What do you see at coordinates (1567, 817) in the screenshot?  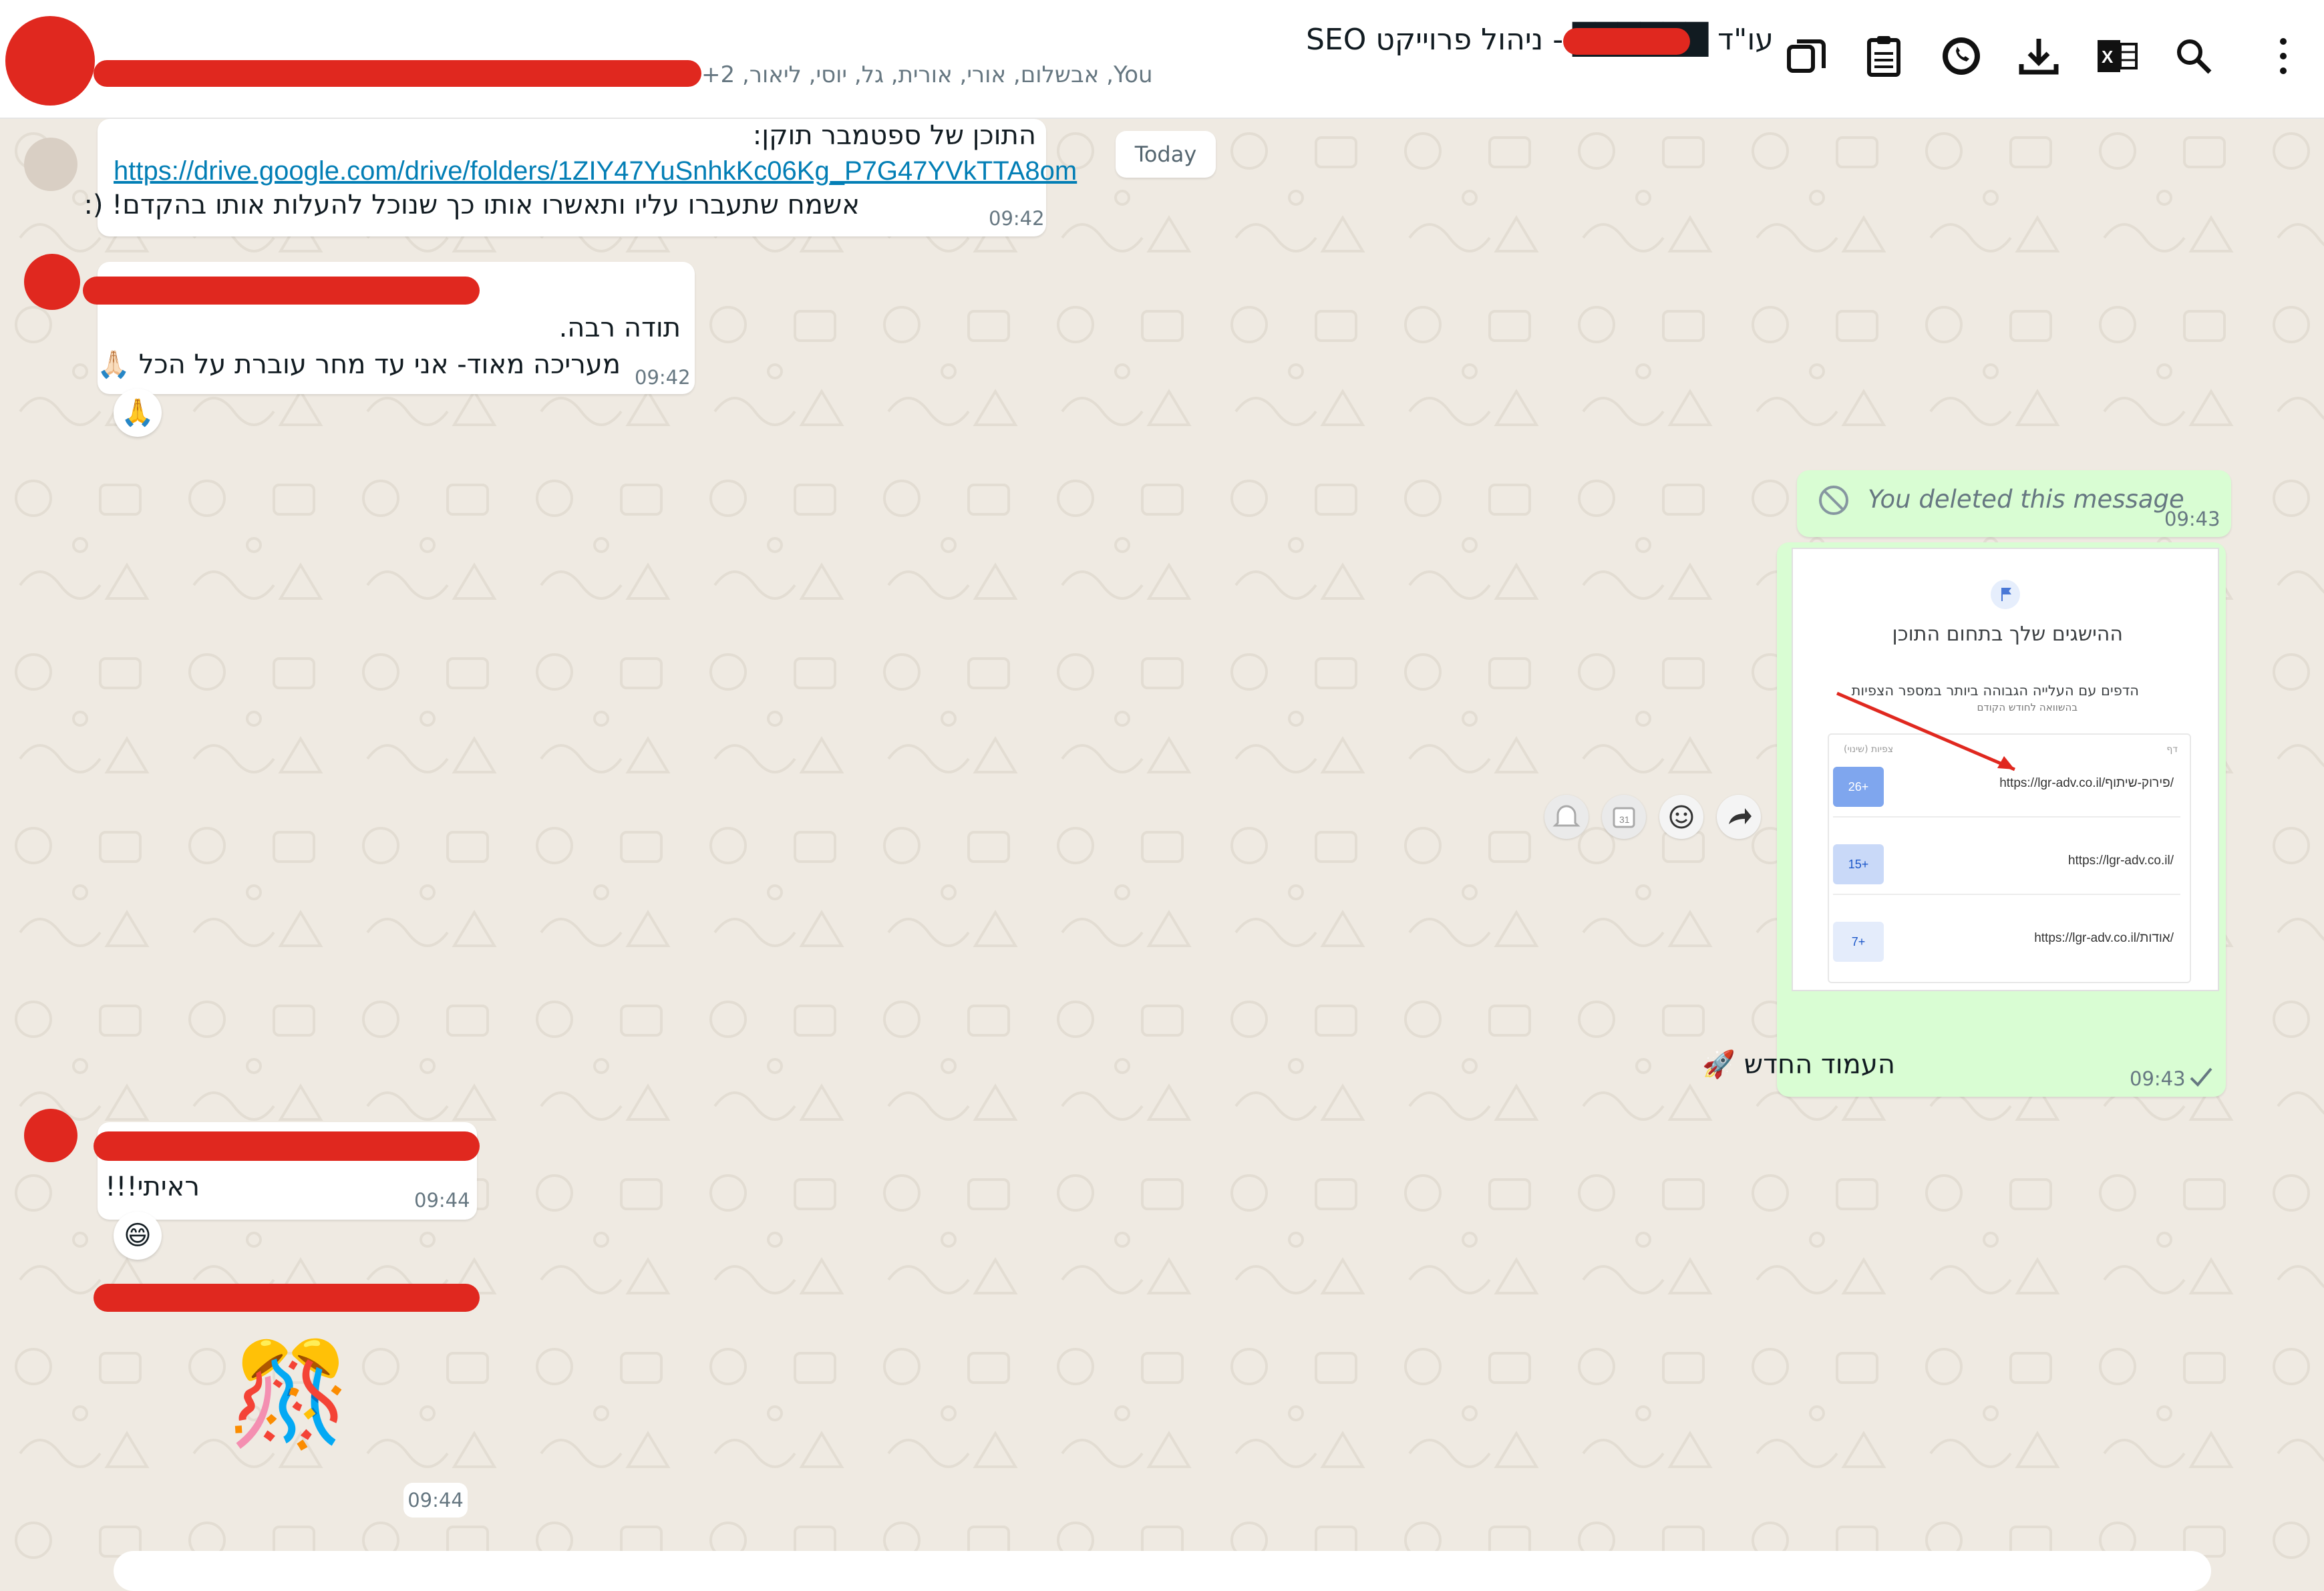 I see `notify-icon` at bounding box center [1567, 817].